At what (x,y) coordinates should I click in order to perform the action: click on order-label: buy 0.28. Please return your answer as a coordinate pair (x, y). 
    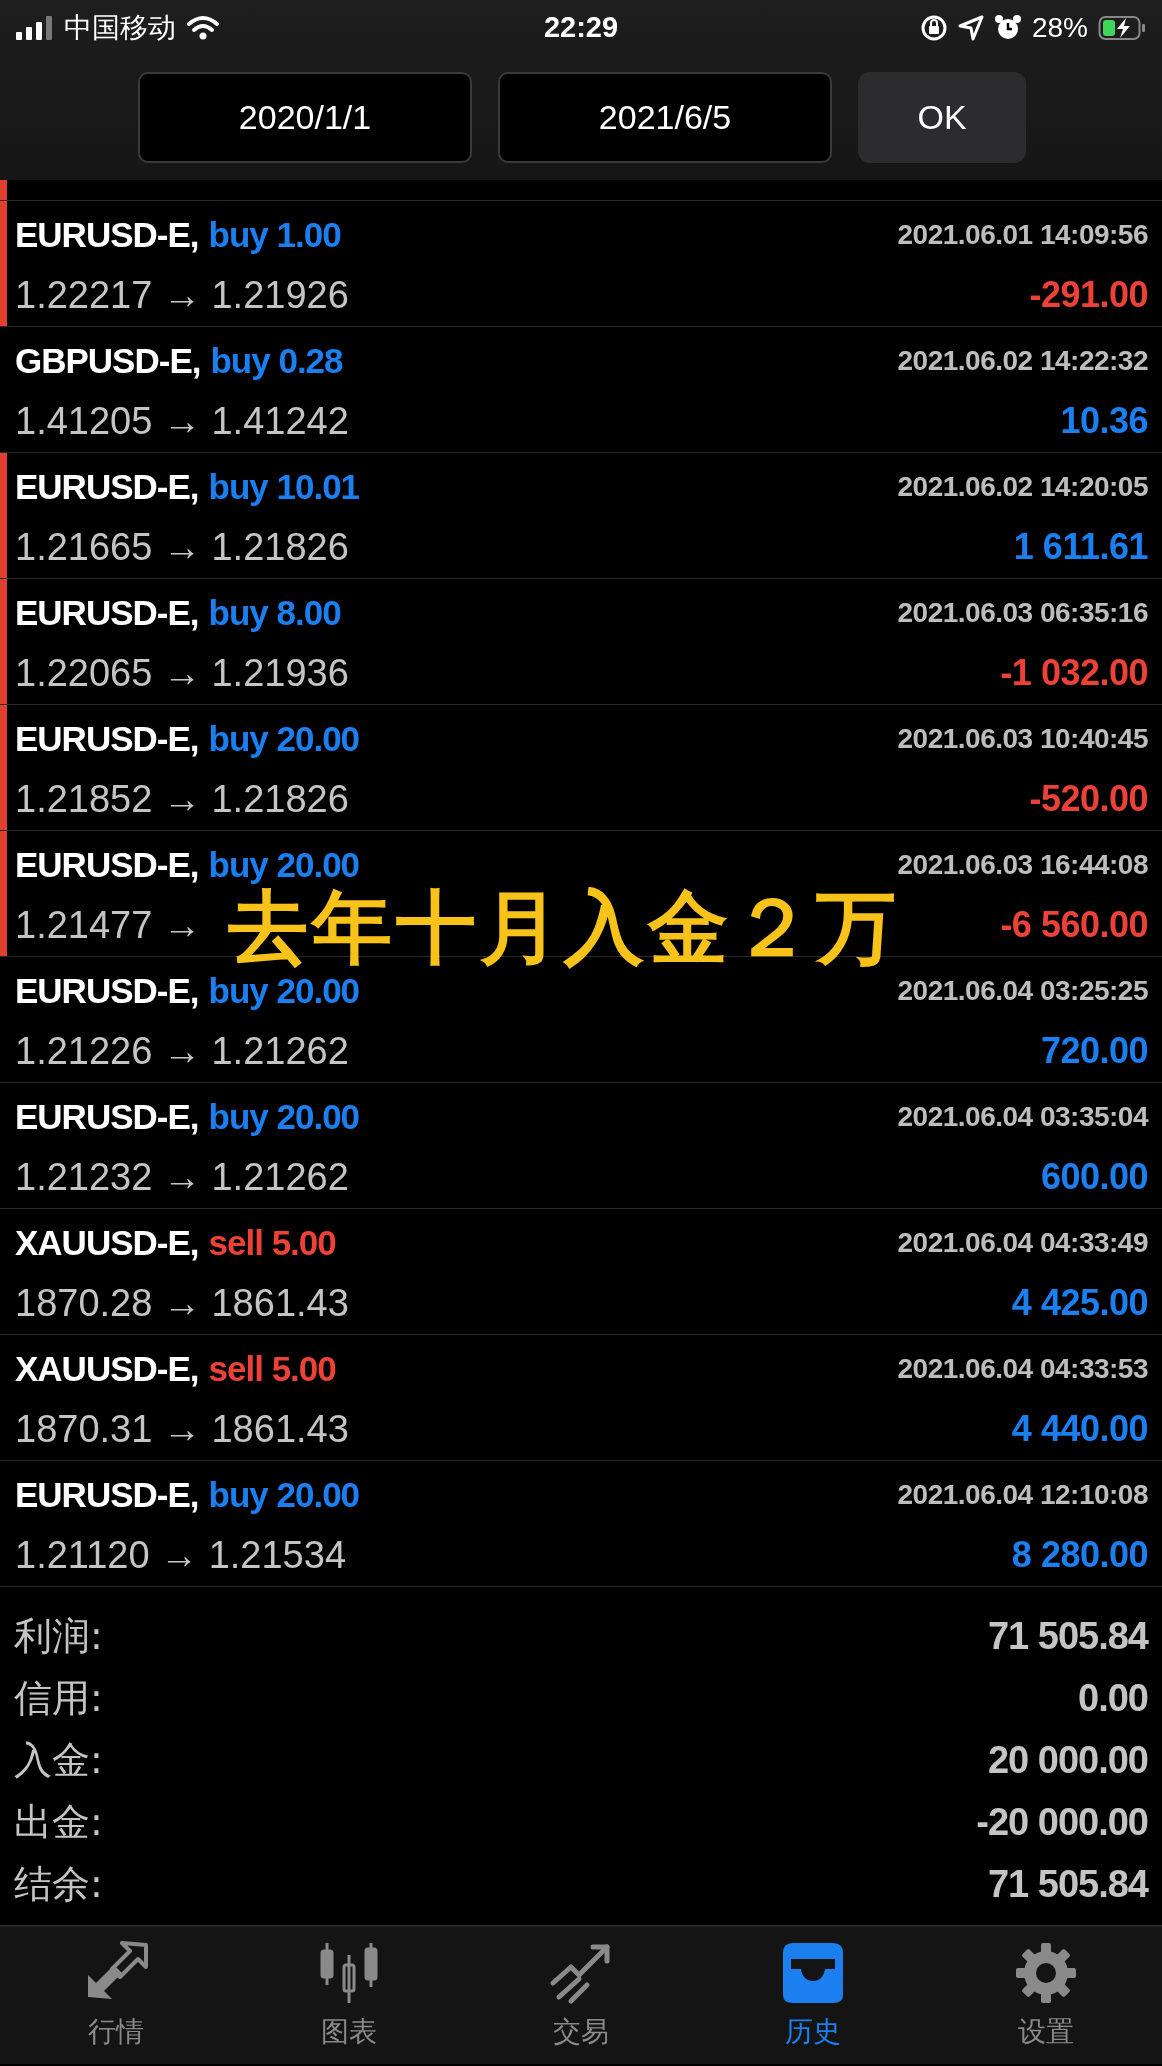
    Looking at the image, I should click on (276, 360).